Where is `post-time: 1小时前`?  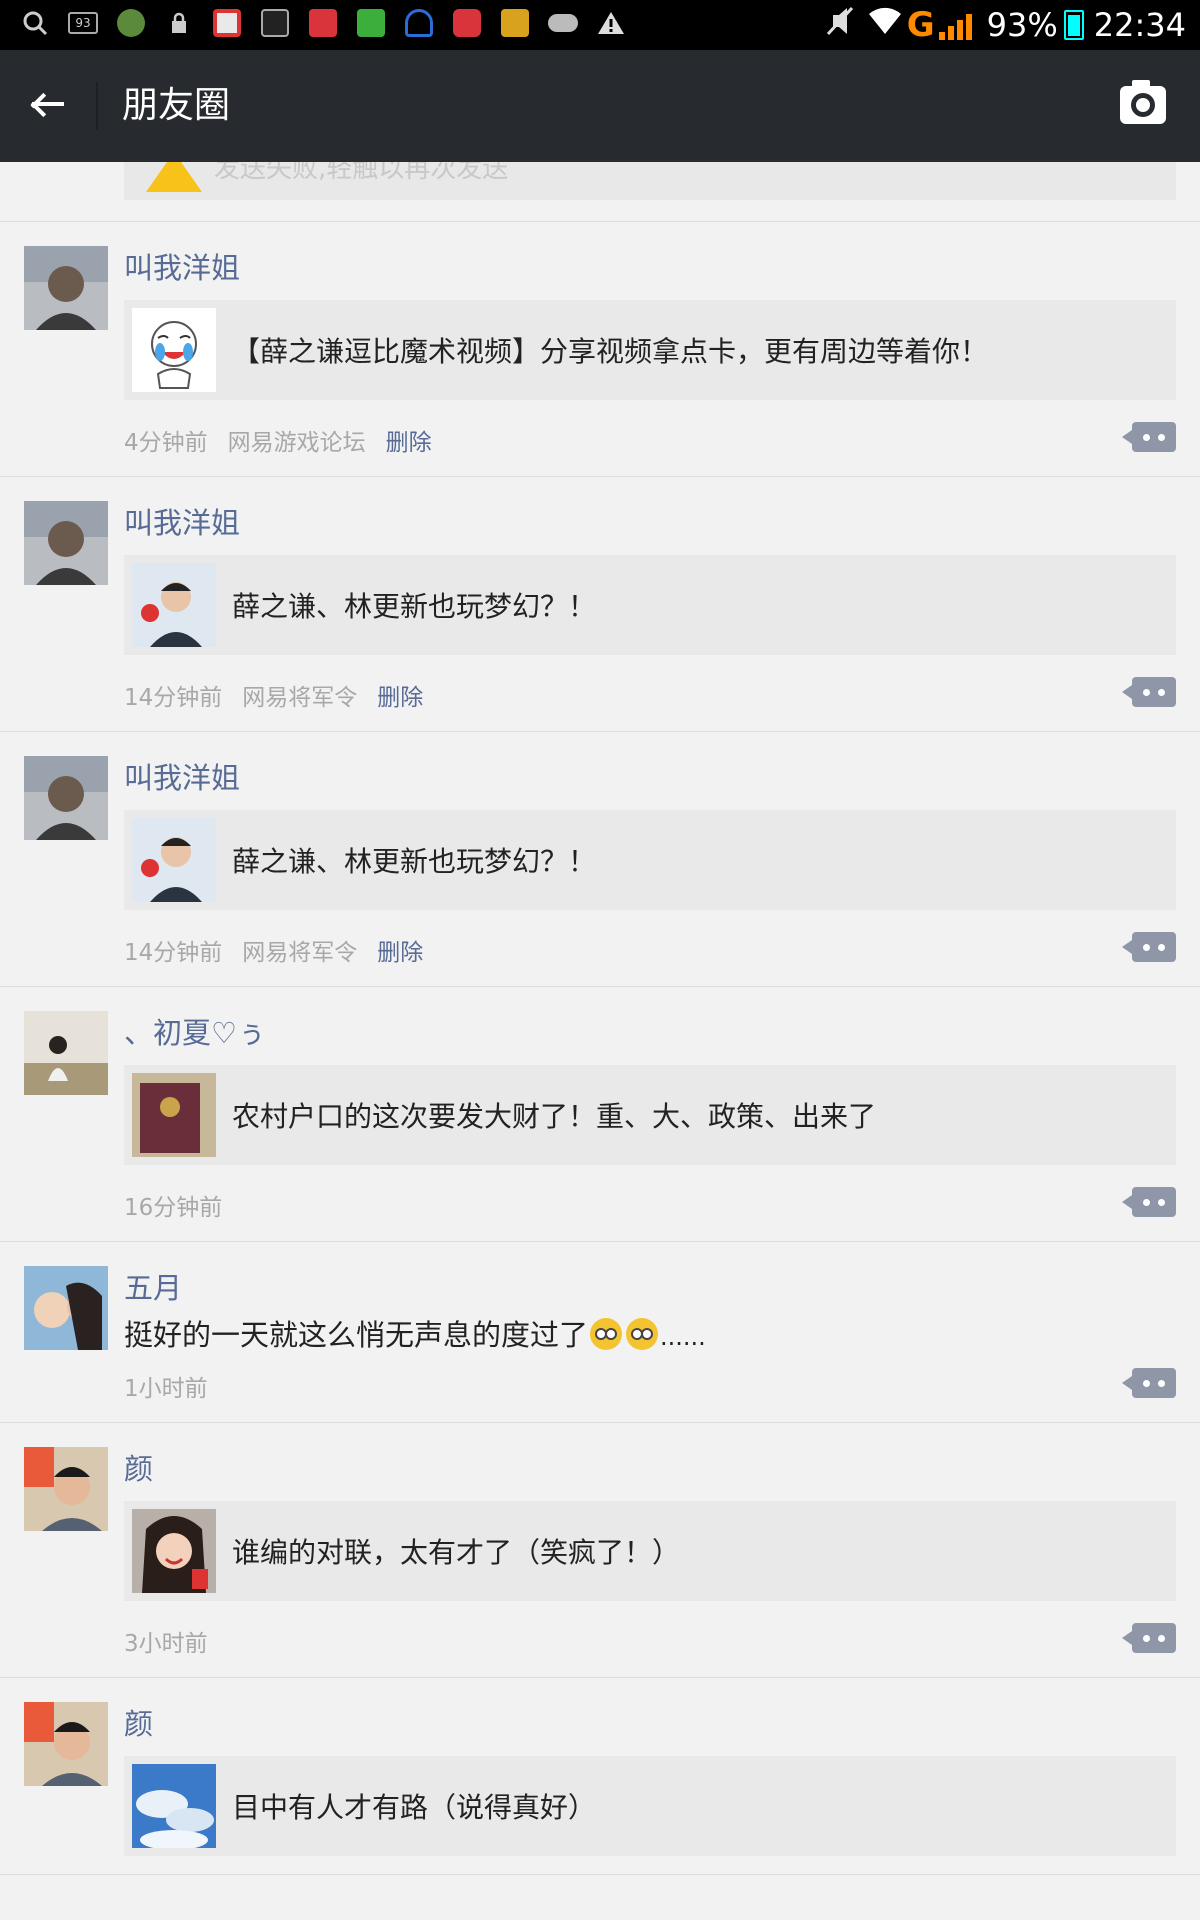 post-time: 1小时前 is located at coordinates (166, 1389).